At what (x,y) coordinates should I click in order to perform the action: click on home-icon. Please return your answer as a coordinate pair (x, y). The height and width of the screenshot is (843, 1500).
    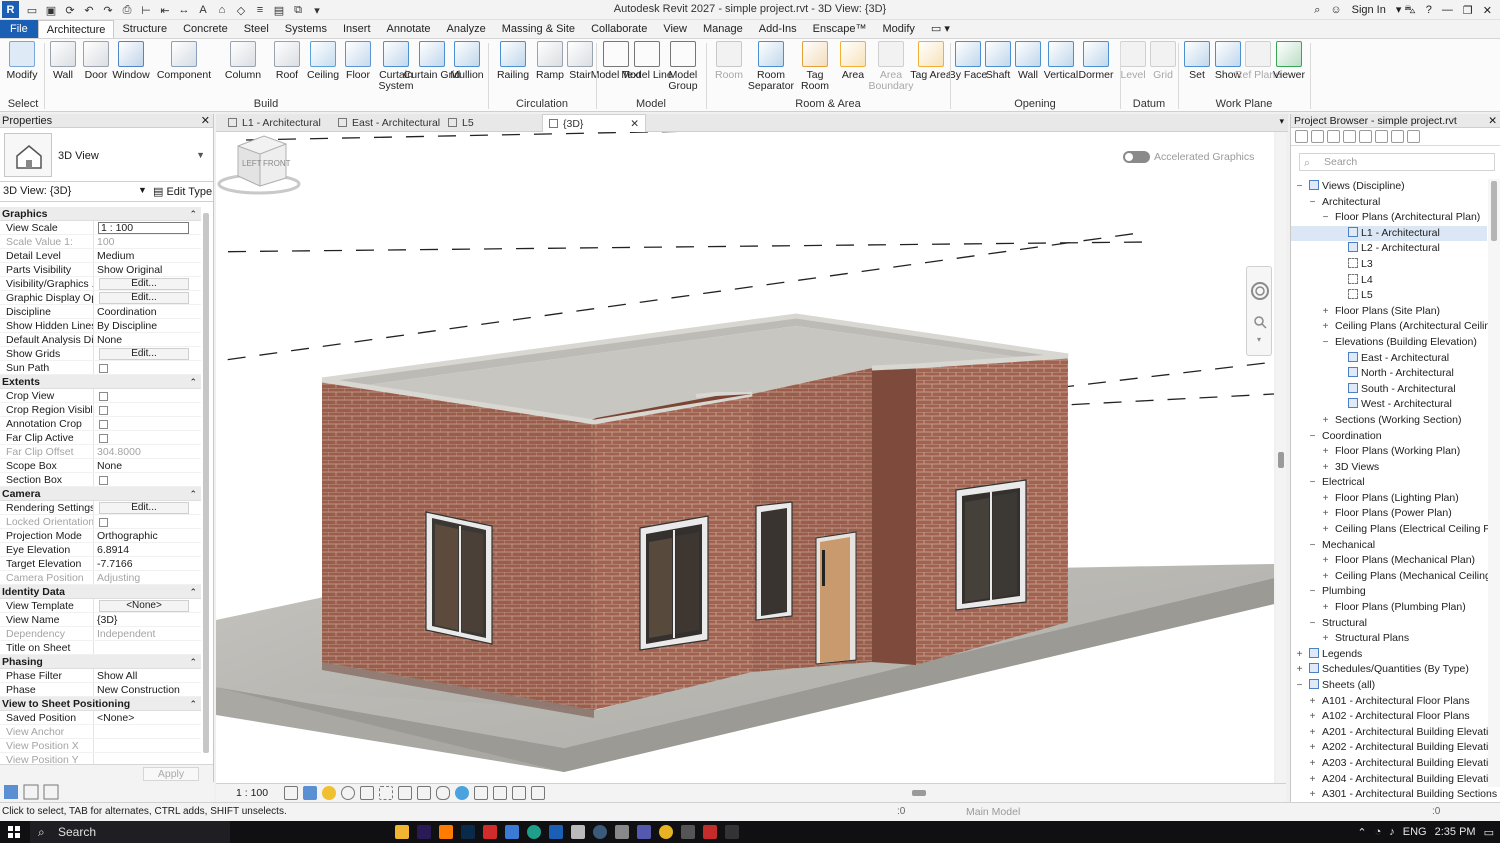
    Looking at the image, I should click on (1301, 136).